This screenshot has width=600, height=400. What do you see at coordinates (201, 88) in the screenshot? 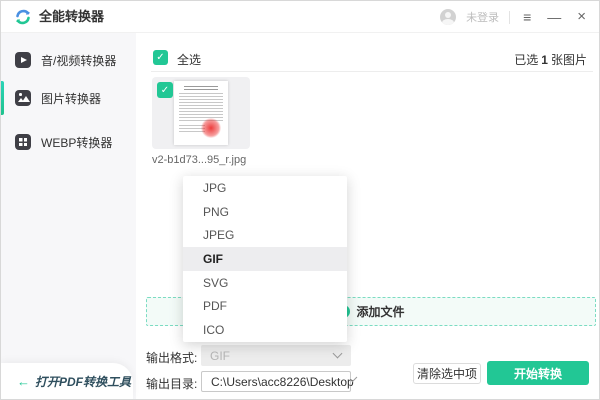
I see `doc-title-lines` at bounding box center [201, 88].